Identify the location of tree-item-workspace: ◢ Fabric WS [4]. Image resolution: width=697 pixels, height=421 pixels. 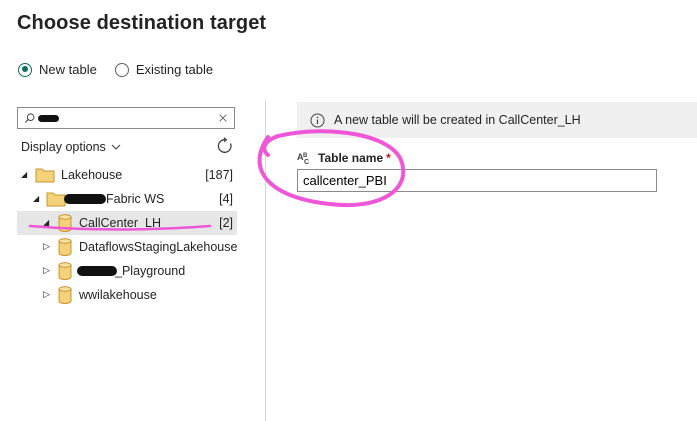
(127, 199).